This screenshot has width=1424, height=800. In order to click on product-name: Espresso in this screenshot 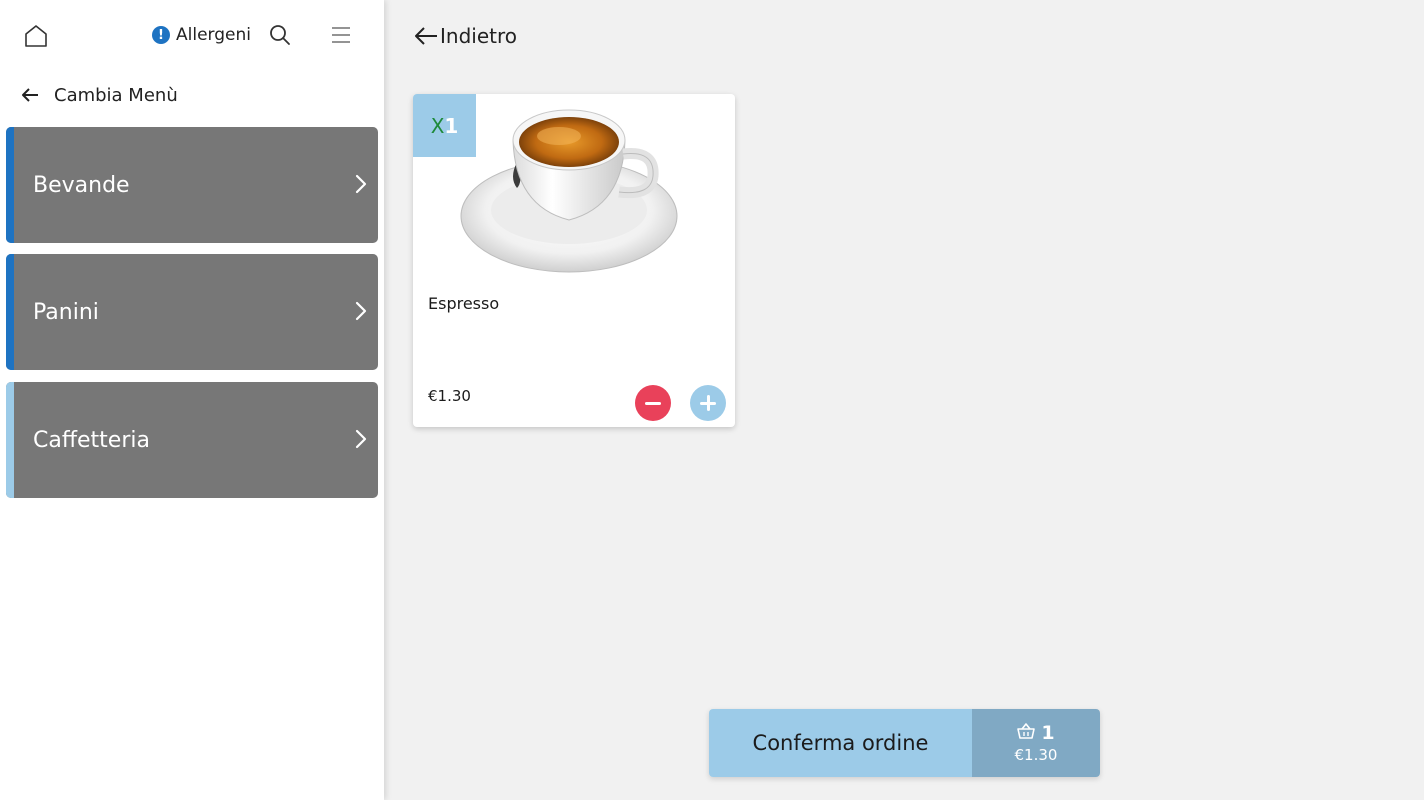, I will do `click(464, 303)`.